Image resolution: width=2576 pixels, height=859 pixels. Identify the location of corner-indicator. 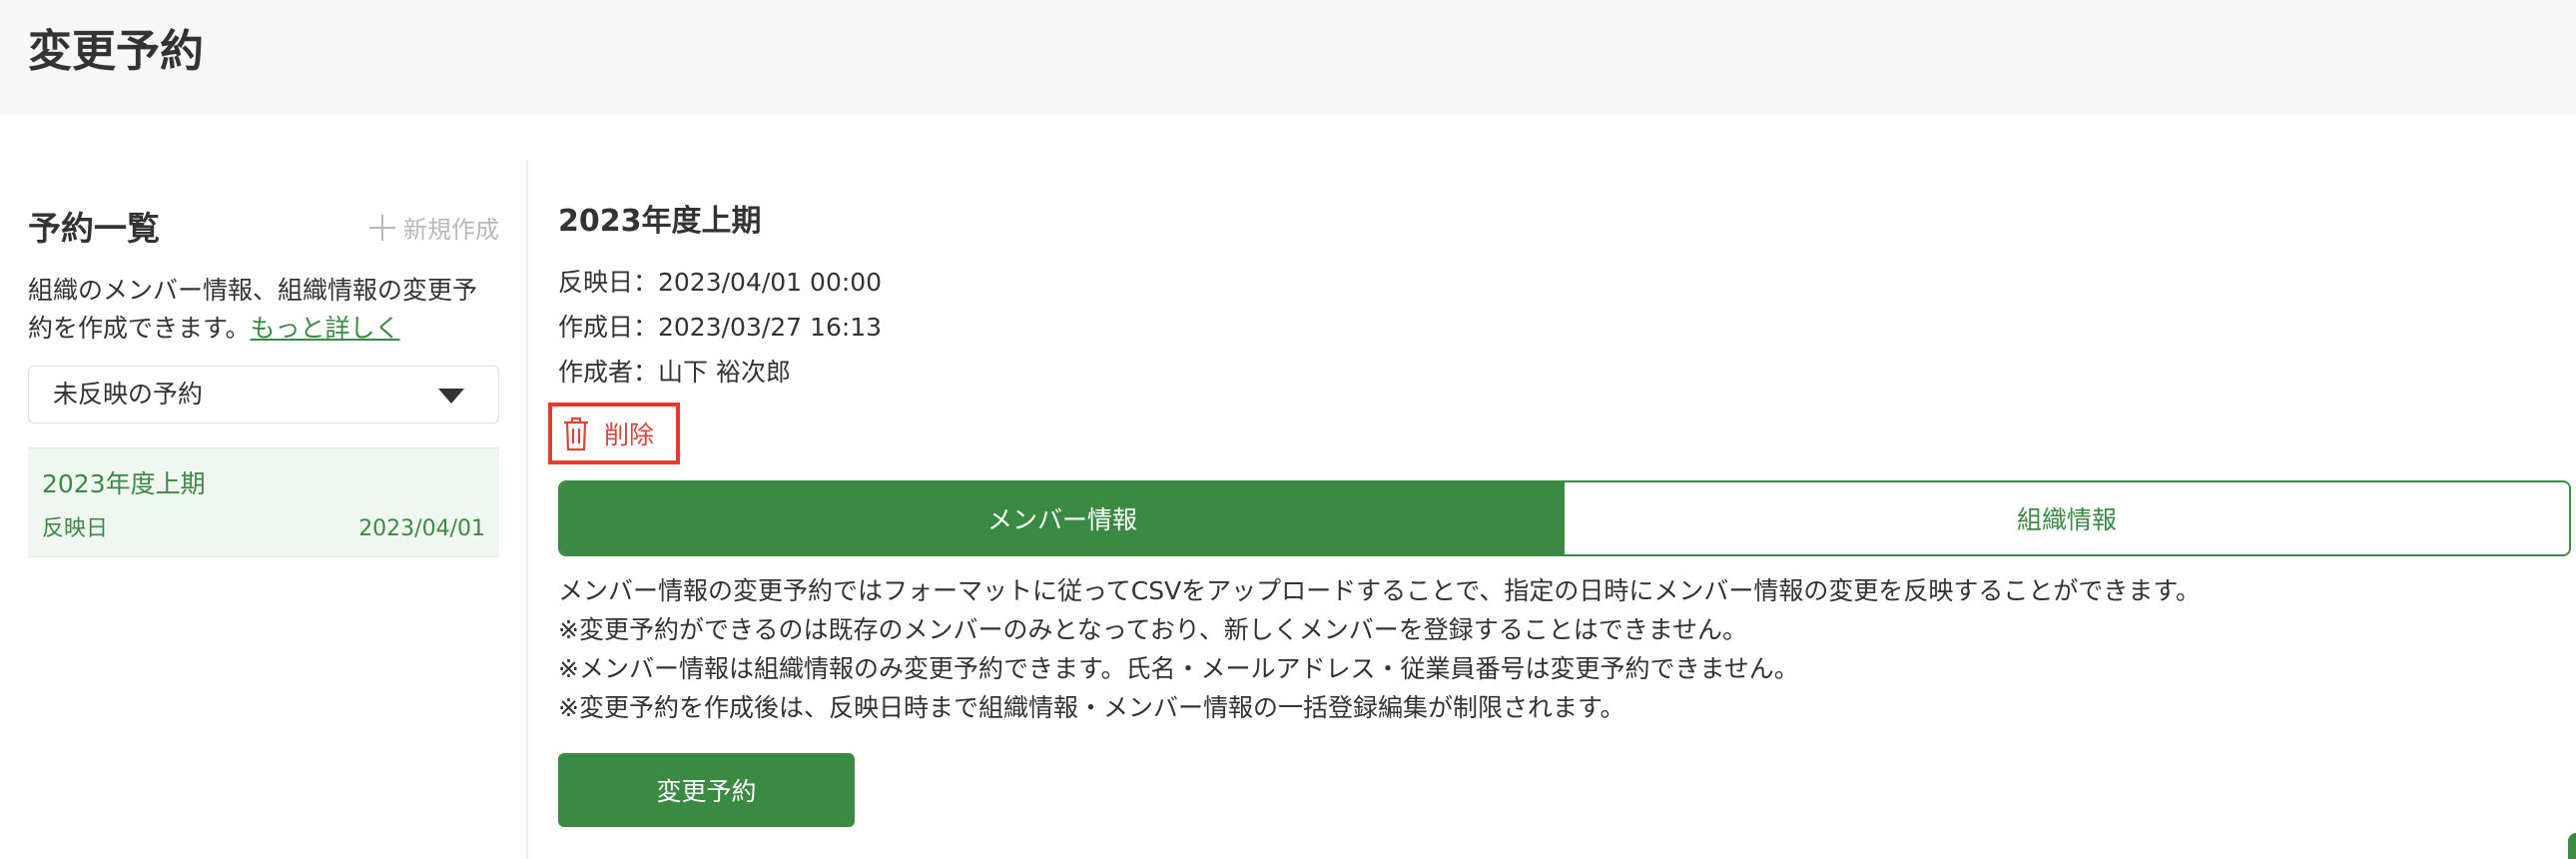
(2572, 846).